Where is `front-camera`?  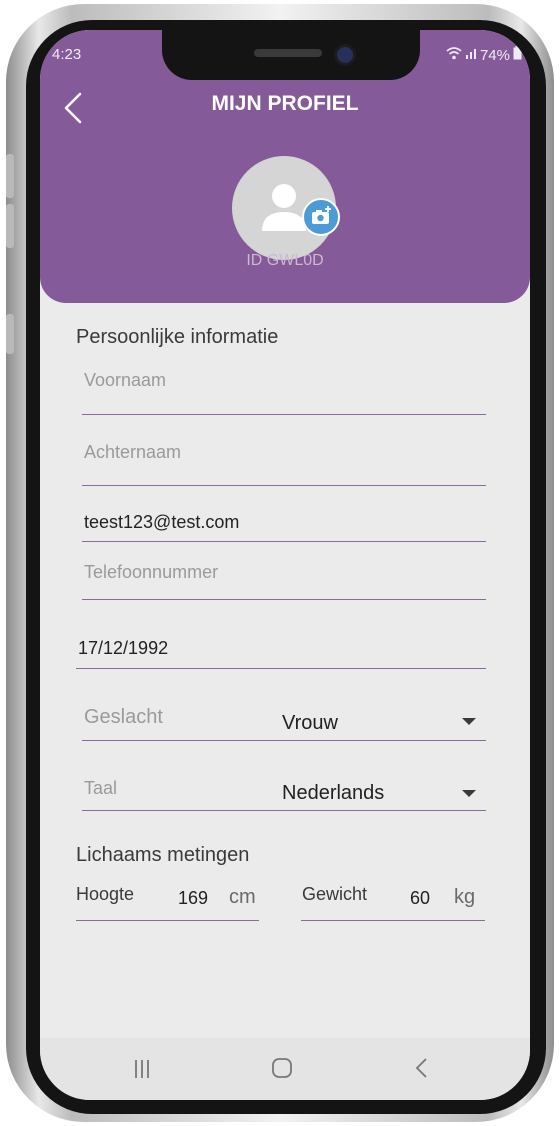 front-camera is located at coordinates (345, 55).